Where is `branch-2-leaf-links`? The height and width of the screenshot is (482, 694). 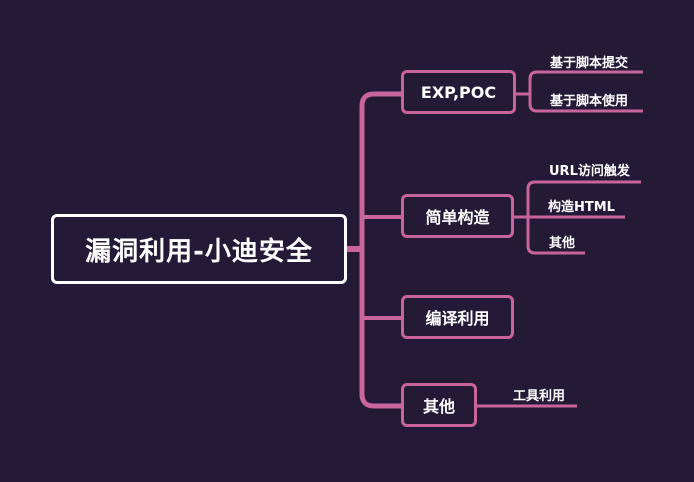
branch-2-leaf-links is located at coordinates (583, 217).